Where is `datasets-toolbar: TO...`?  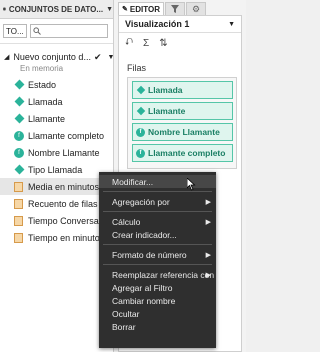
datasets-toolbar: TO... is located at coordinates (56, 31).